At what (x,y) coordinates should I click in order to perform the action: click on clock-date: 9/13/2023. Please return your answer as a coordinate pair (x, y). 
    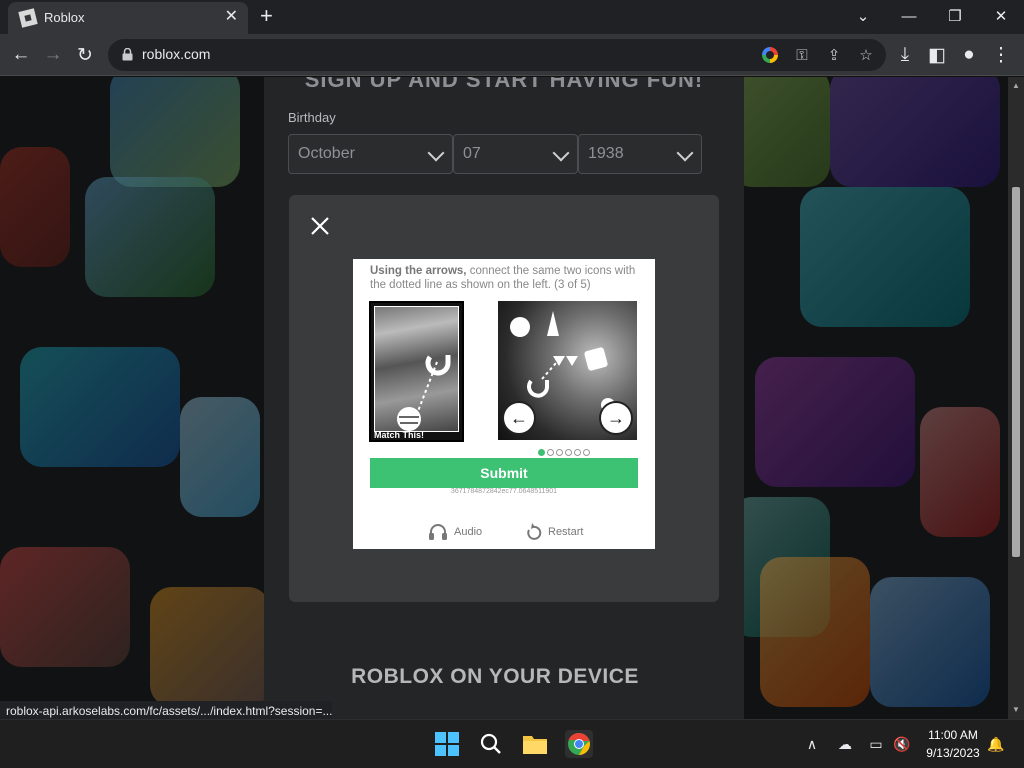
    Looking at the image, I should click on (953, 753).